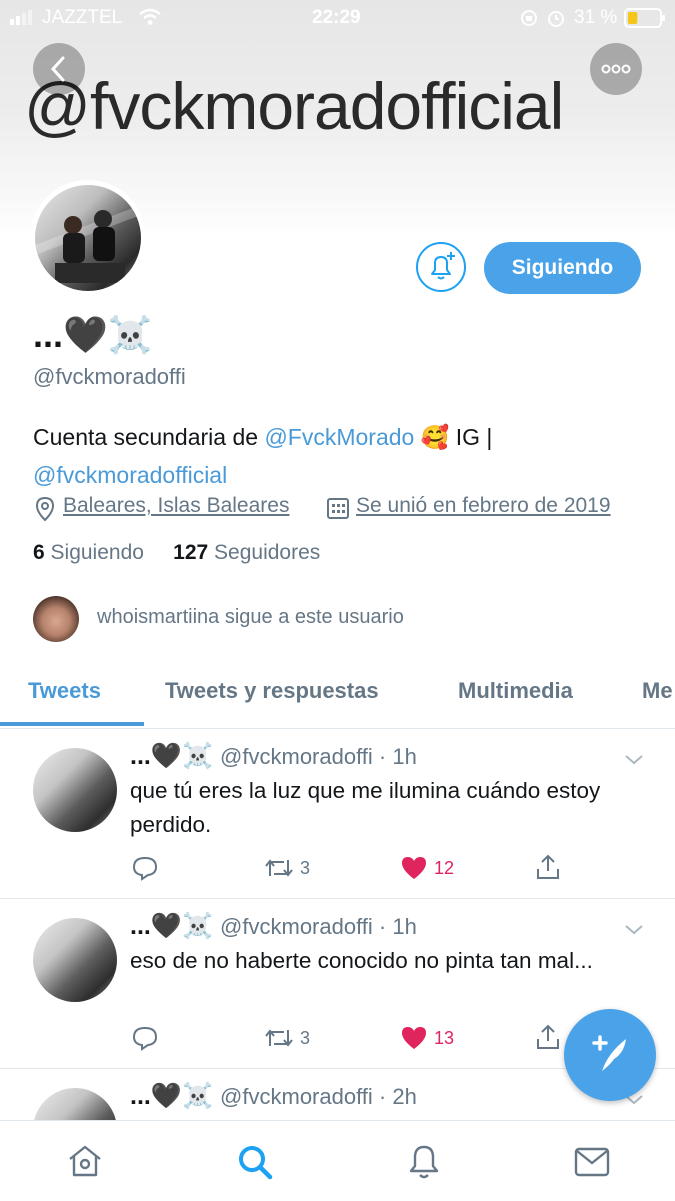 Image resolution: width=675 pixels, height=1201 pixels. I want to click on add-notification-icon, so click(443, 266).